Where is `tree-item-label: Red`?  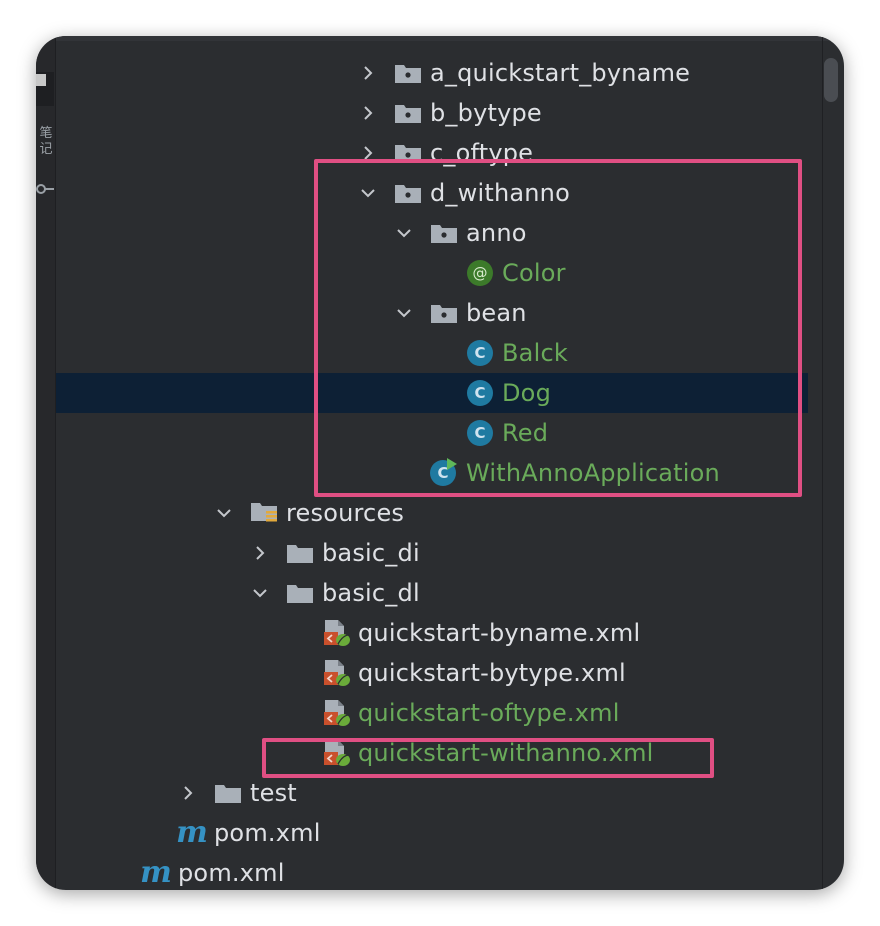 tree-item-label: Red is located at coordinates (525, 433).